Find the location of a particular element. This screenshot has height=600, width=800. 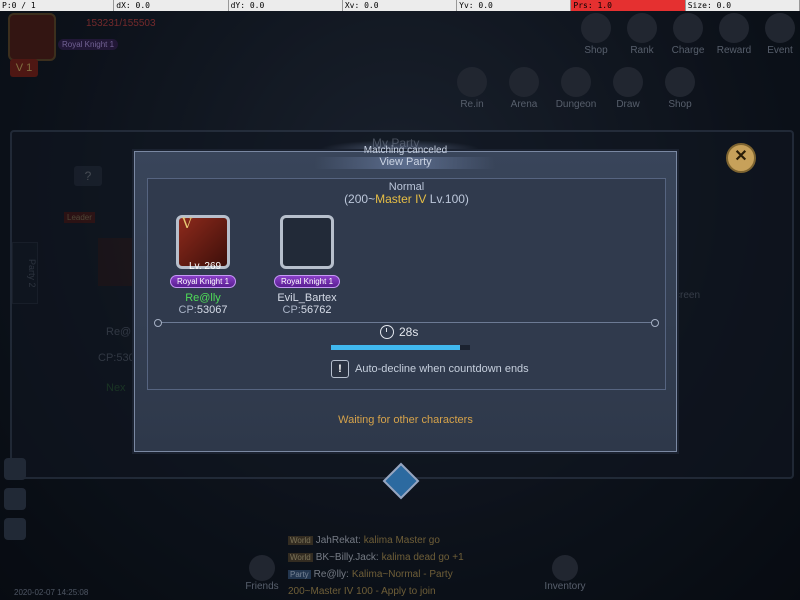

exclamation-icon: ! is located at coordinates (340, 369).